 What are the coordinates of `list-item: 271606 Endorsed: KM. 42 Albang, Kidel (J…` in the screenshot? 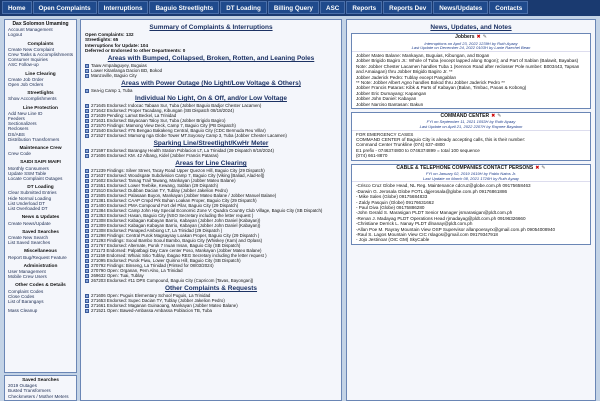 It's located at (211, 155).